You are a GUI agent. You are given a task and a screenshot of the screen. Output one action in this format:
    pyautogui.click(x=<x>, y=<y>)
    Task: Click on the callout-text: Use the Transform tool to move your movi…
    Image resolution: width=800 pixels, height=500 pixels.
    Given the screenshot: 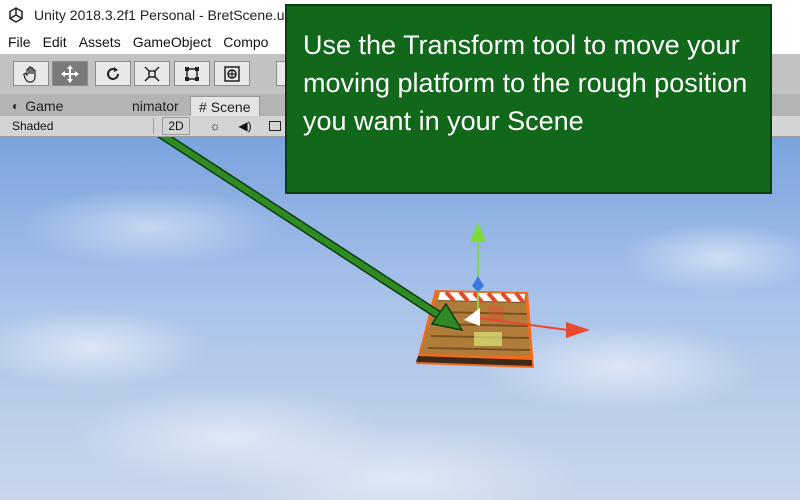 What is the action you would take?
    pyautogui.click(x=525, y=83)
    